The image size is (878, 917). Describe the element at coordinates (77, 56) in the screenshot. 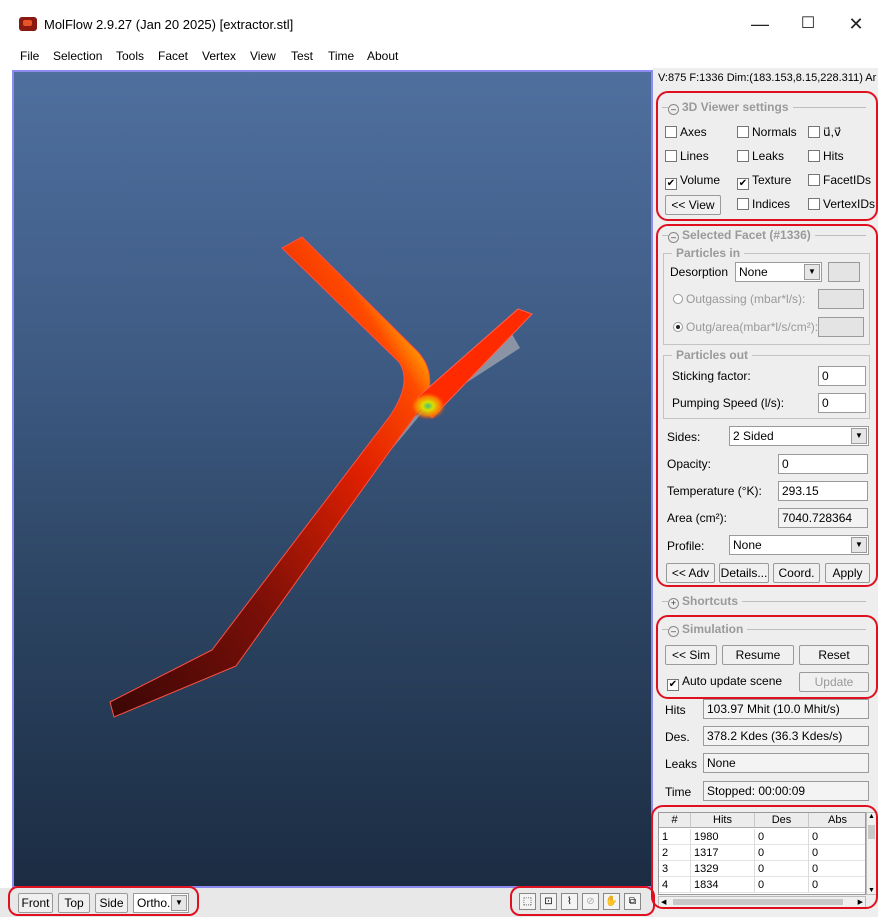

I see `menu-selection: Selection` at that location.